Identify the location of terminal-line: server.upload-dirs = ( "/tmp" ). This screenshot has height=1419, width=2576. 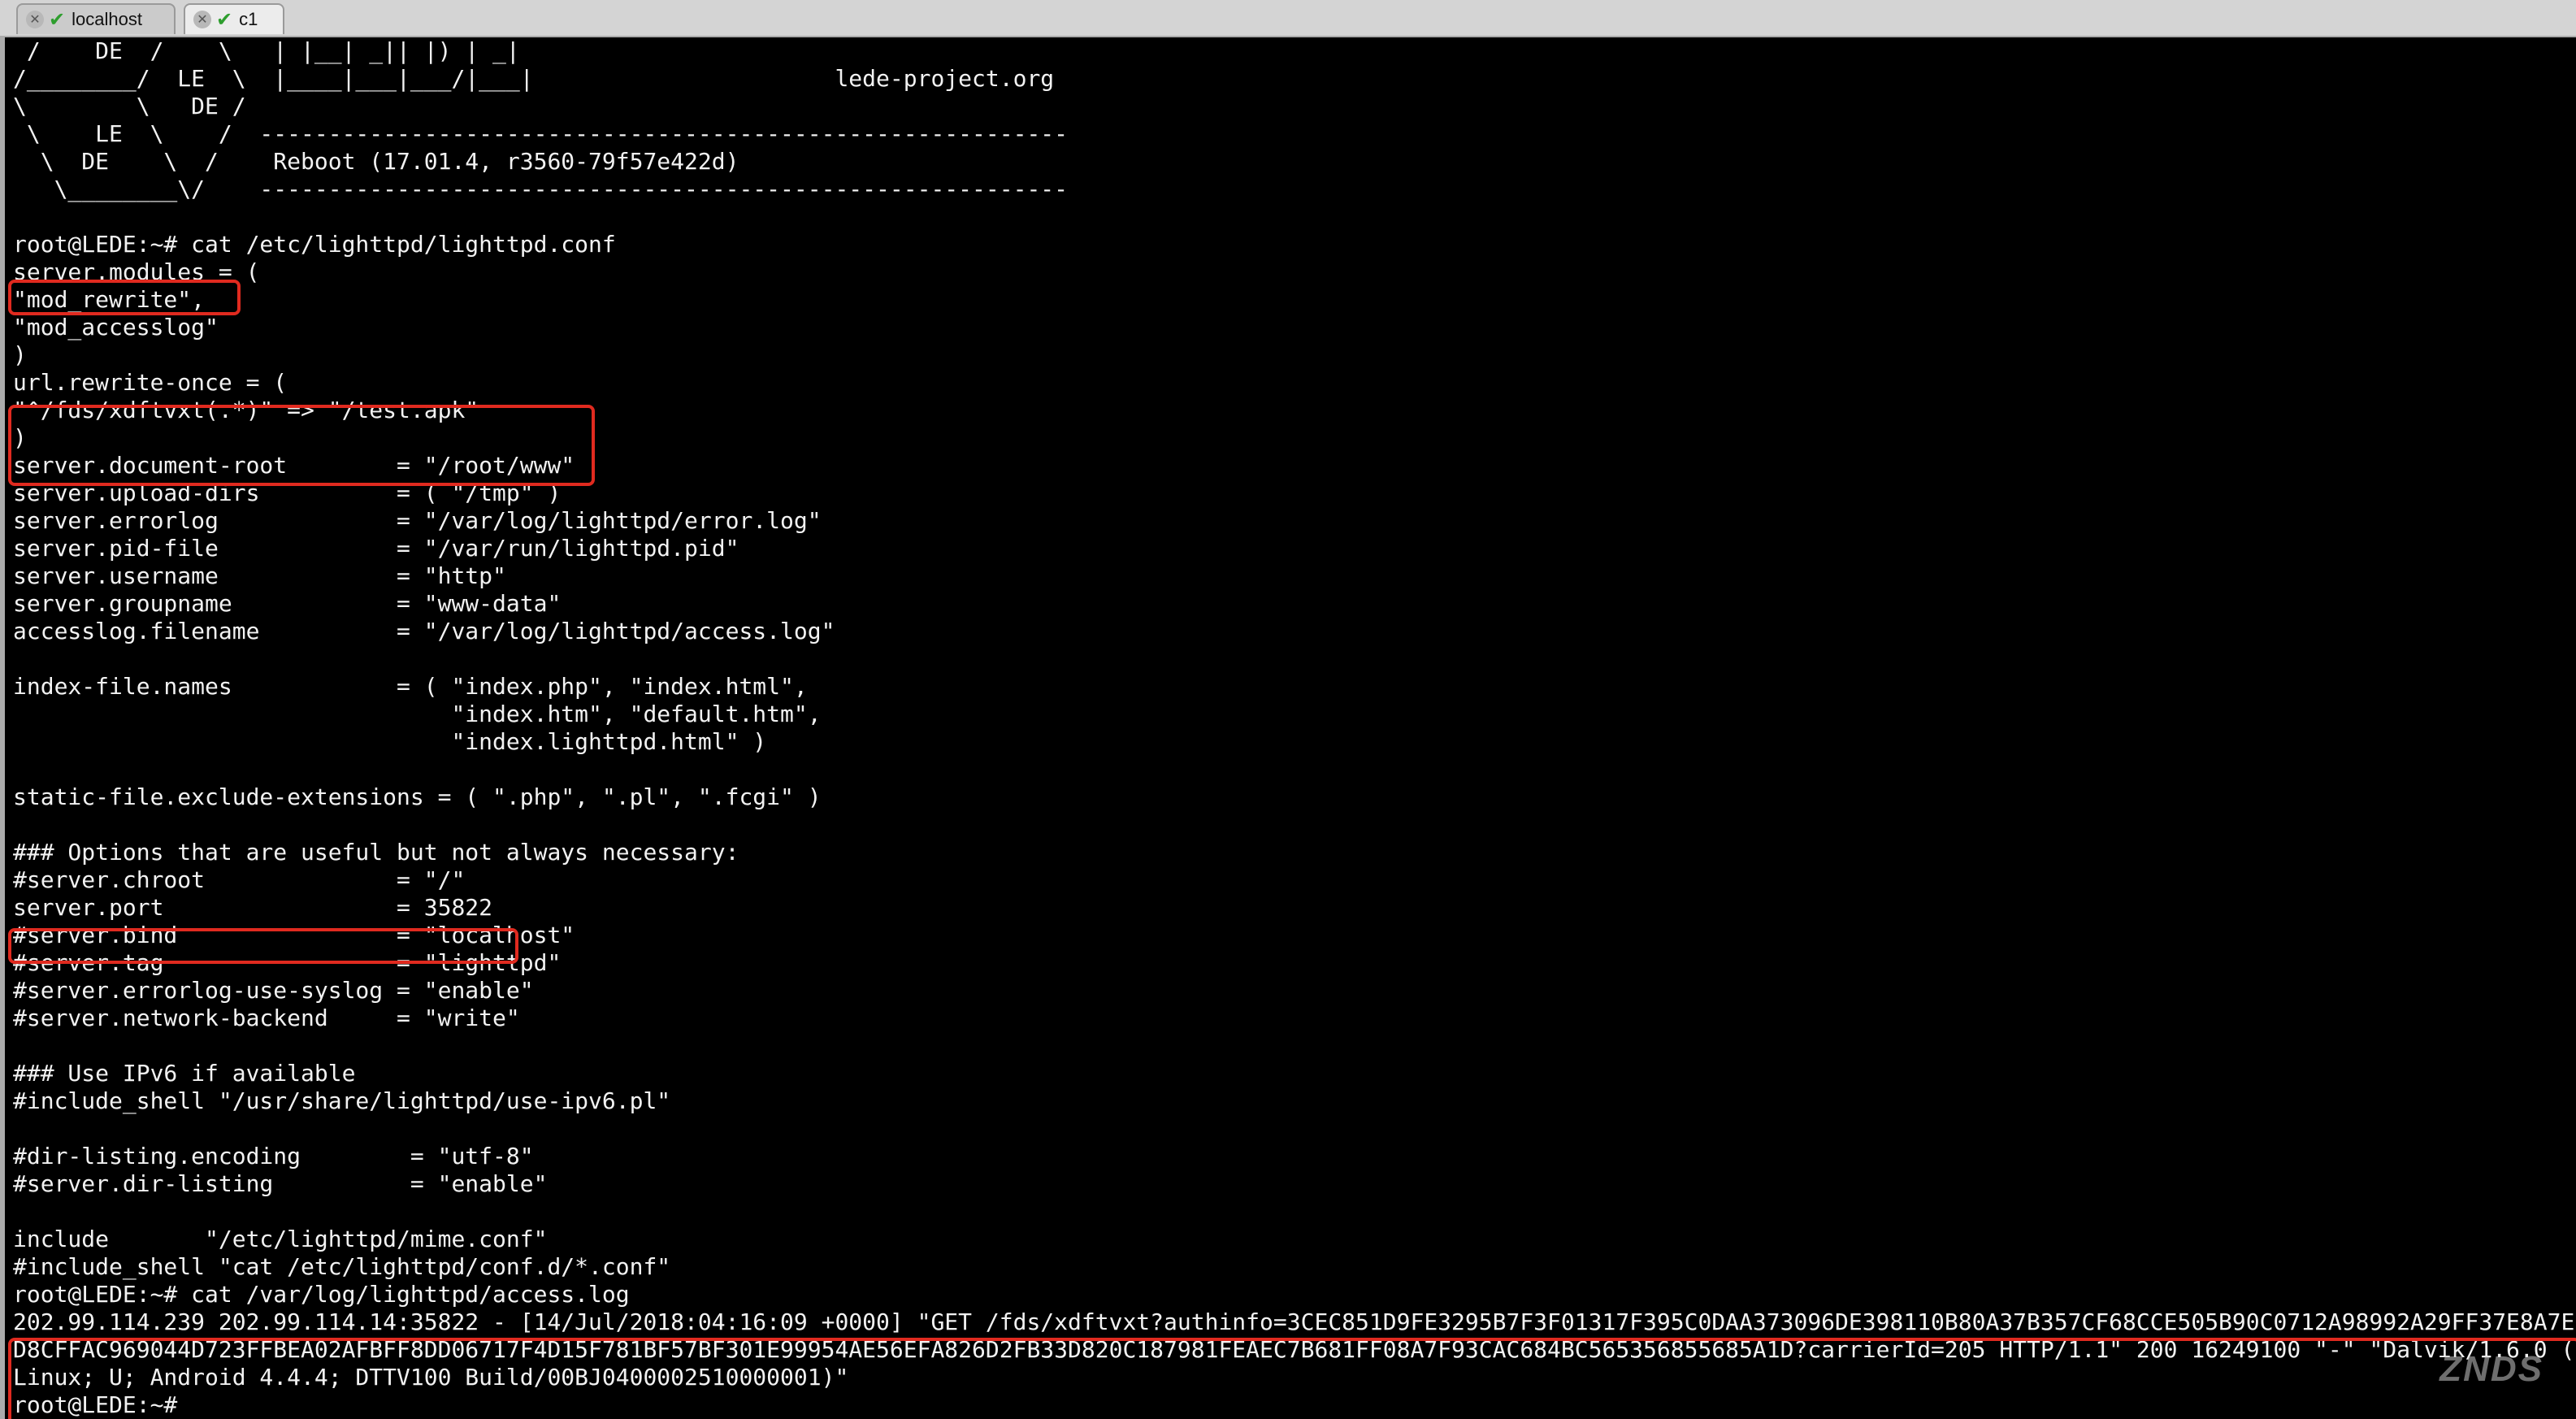
(287, 493).